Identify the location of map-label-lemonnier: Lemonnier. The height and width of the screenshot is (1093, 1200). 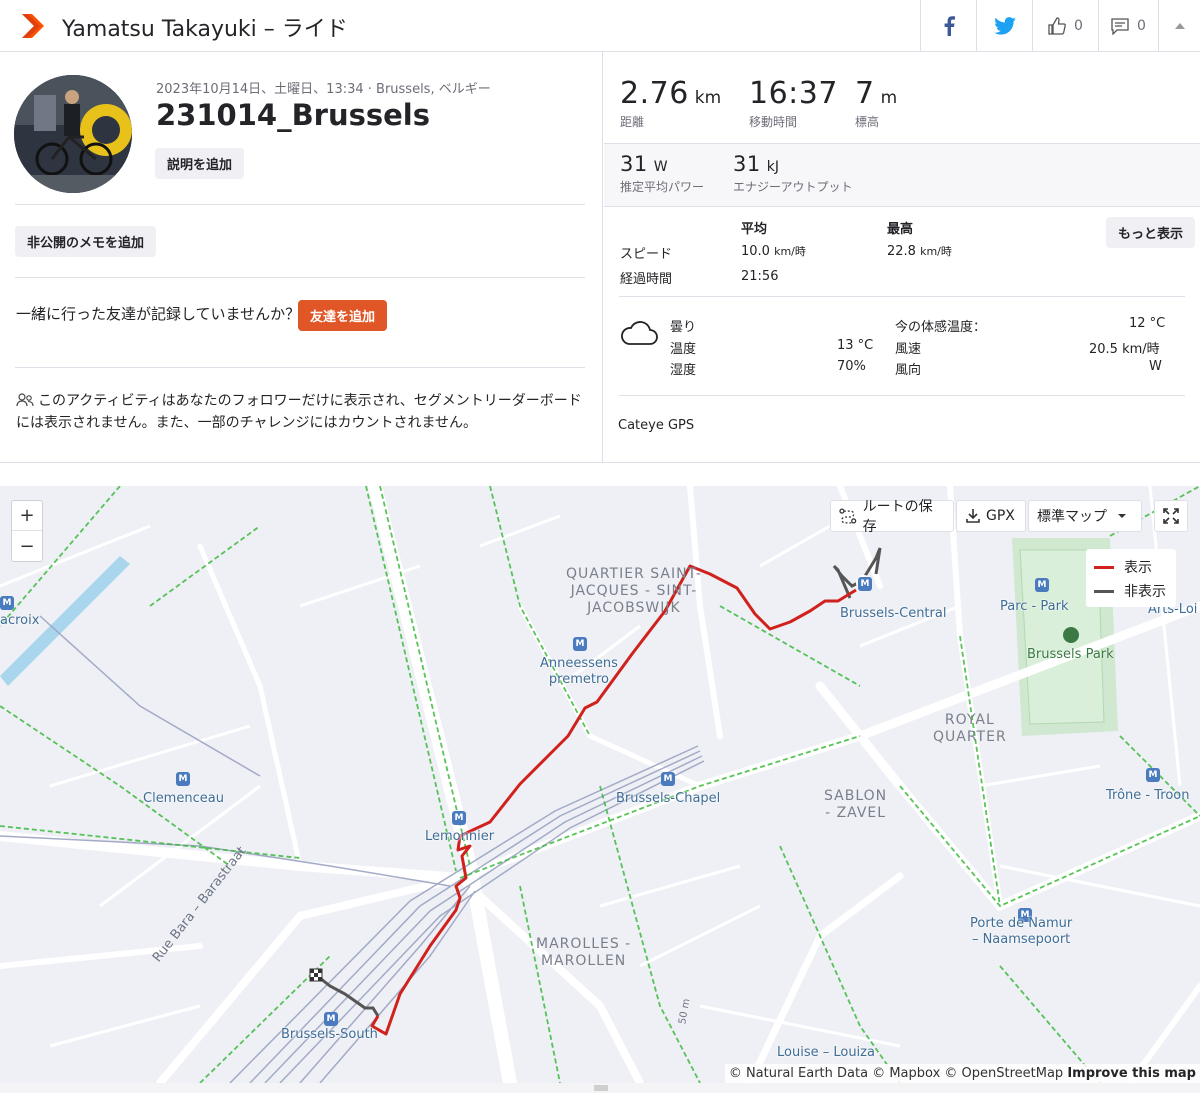
(460, 836).